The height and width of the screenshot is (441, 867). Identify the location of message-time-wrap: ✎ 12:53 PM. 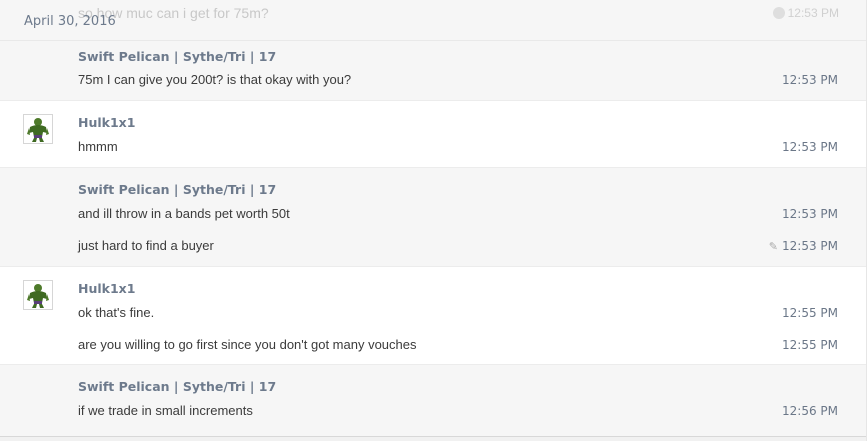
(803, 246).